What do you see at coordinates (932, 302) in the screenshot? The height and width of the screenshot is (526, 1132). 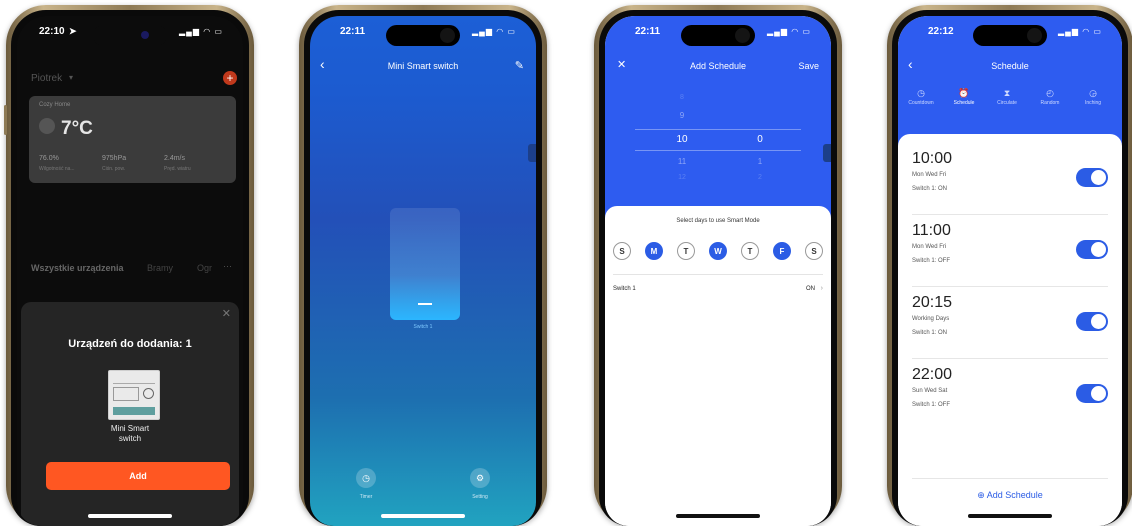 I see `schedule-time: 20:15` at bounding box center [932, 302].